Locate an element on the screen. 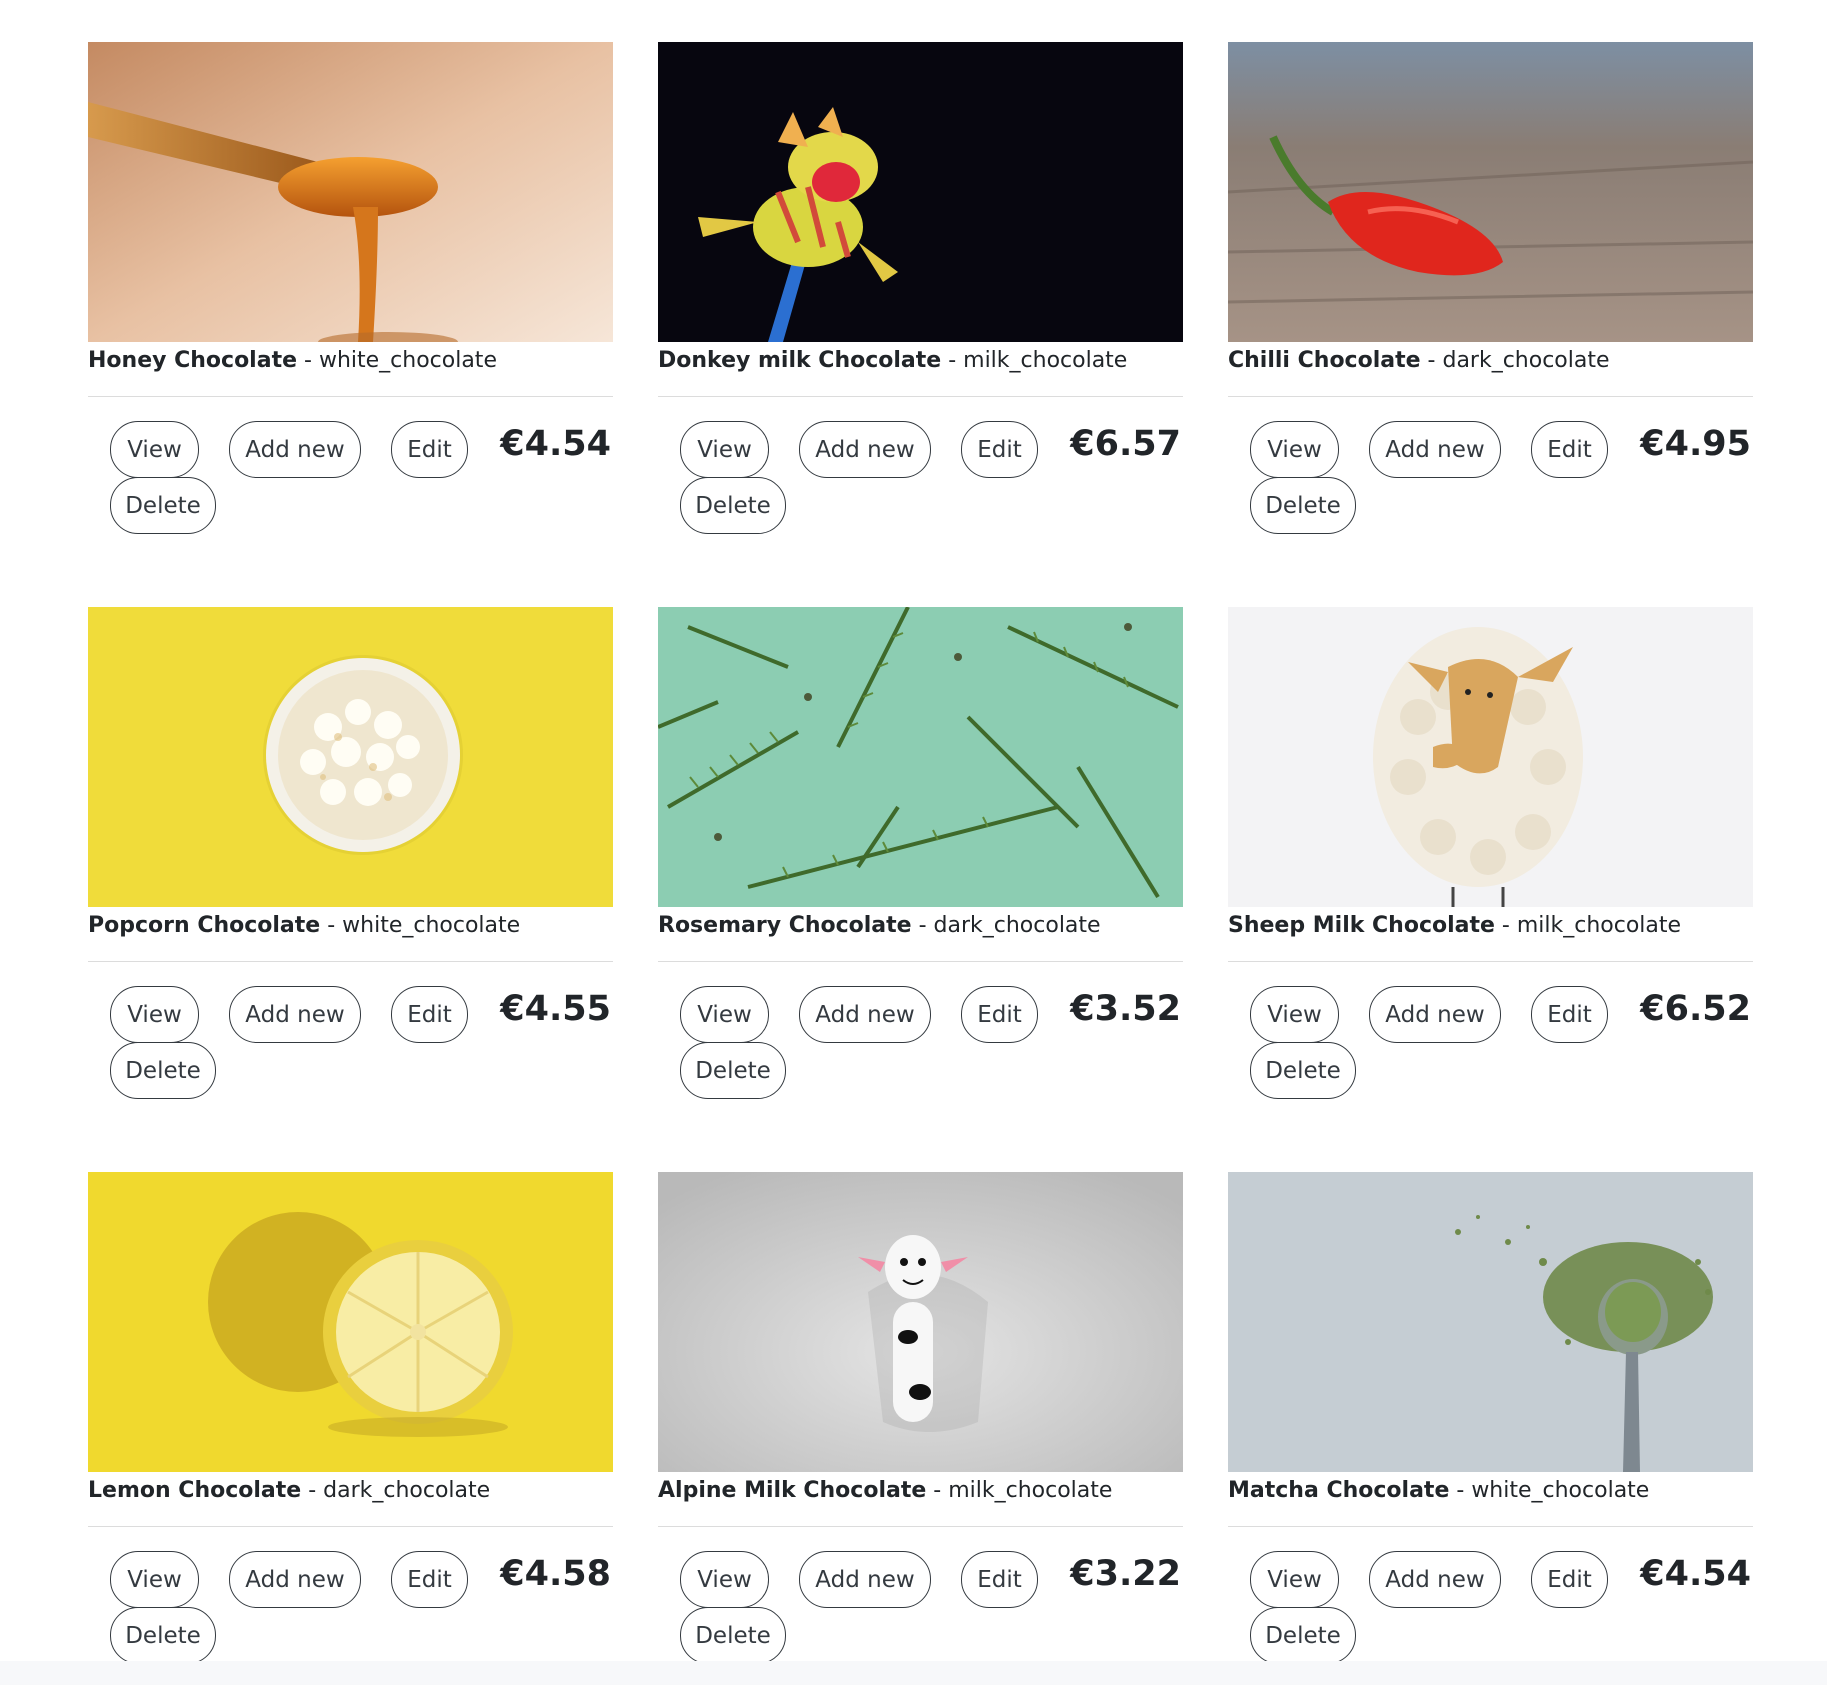 The height and width of the screenshot is (1685, 1827). product-image-rosemary is located at coordinates (920, 757).